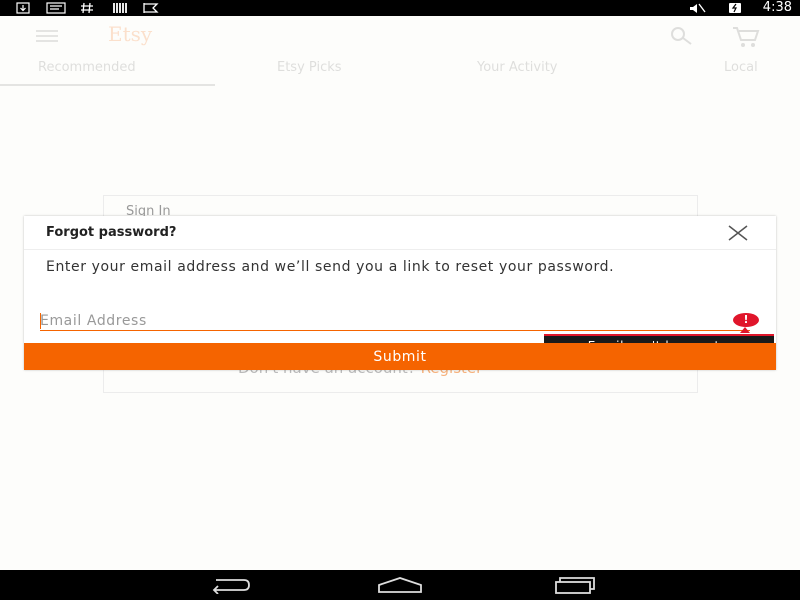 Image resolution: width=800 pixels, height=600 pixels. I want to click on dialog-title: Forgot password?, so click(111, 232).